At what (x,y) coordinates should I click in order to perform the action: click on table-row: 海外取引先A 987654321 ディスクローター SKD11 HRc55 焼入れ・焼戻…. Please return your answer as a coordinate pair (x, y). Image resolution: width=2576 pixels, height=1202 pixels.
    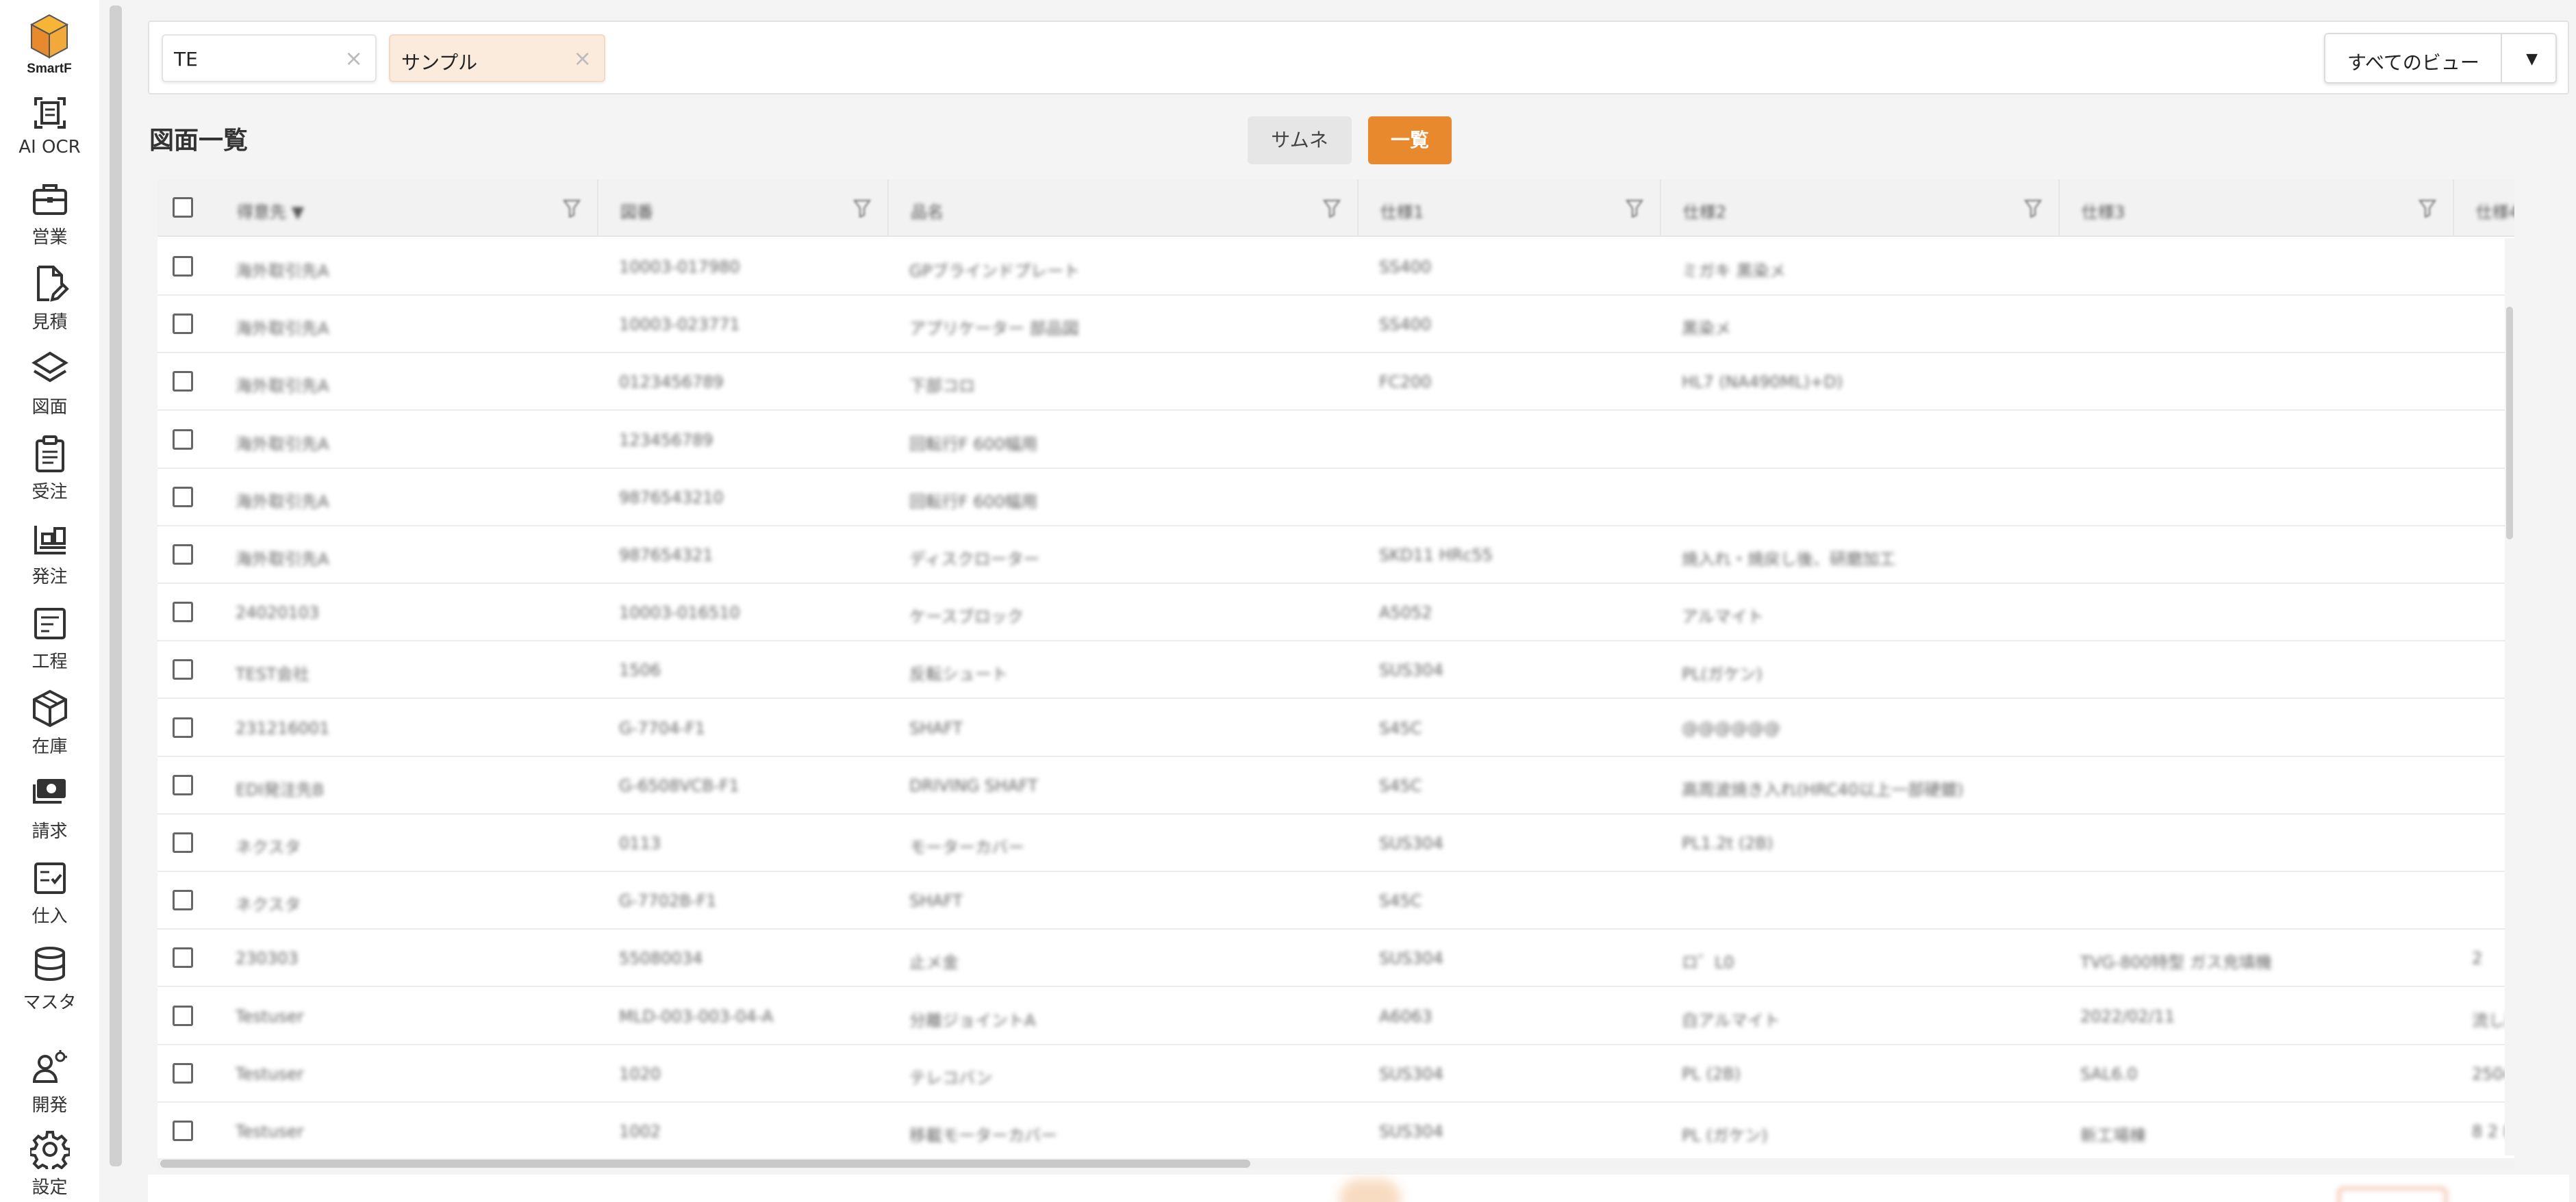
    Looking at the image, I should click on (1335, 555).